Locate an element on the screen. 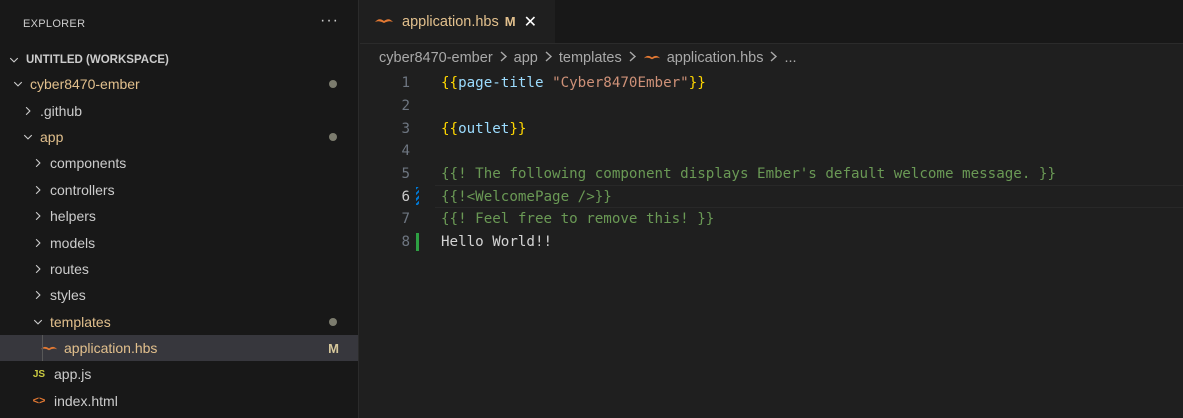 Image resolution: width=1183 pixels, height=418 pixels. tree-item-label: components is located at coordinates (88, 163).